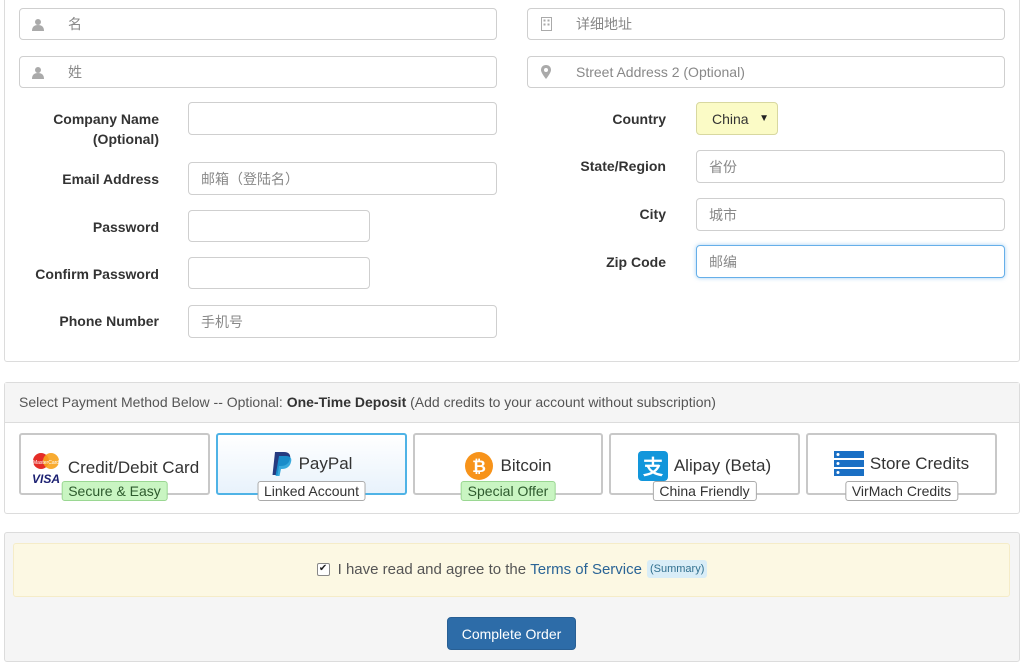 The height and width of the screenshot is (662, 1024). I want to click on payment-header-prefix: Select Payment Method Below -- Optional:, so click(153, 402).